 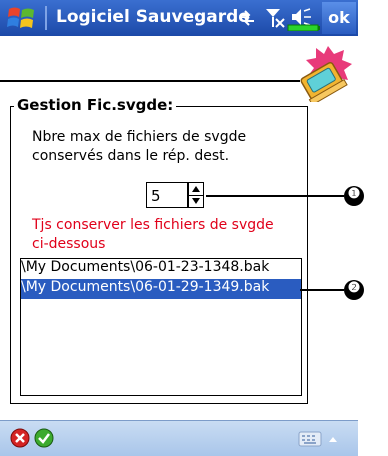 What do you see at coordinates (354, 290) in the screenshot?
I see `callout-marker-2: ❷` at bounding box center [354, 290].